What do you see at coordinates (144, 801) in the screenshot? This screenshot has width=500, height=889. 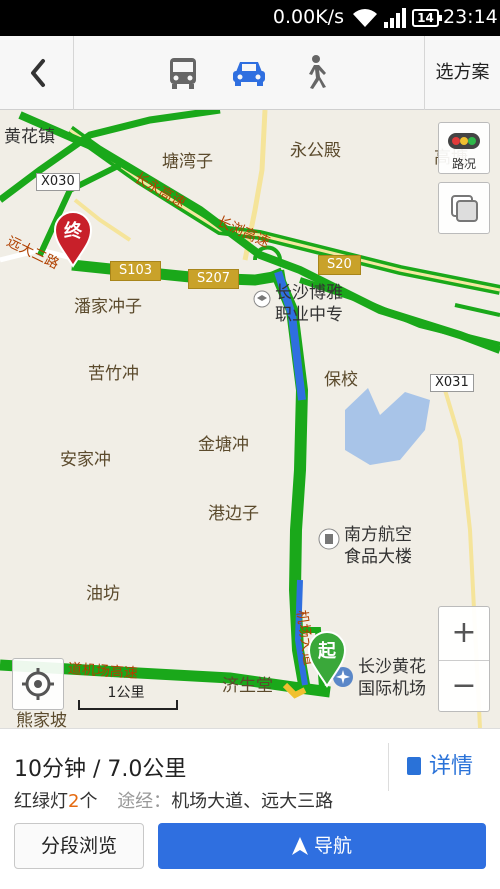 I see `via-label: 途经：` at bounding box center [144, 801].